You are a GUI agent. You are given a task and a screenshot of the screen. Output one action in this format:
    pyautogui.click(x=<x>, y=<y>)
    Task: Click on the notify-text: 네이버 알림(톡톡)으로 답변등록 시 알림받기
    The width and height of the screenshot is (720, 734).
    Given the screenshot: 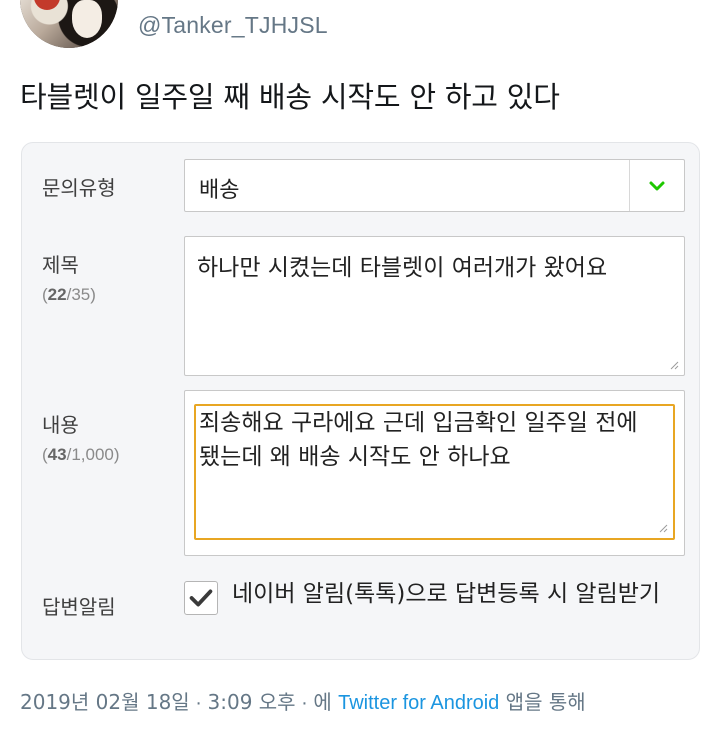 What is the action you would take?
    pyautogui.click(x=424, y=594)
    